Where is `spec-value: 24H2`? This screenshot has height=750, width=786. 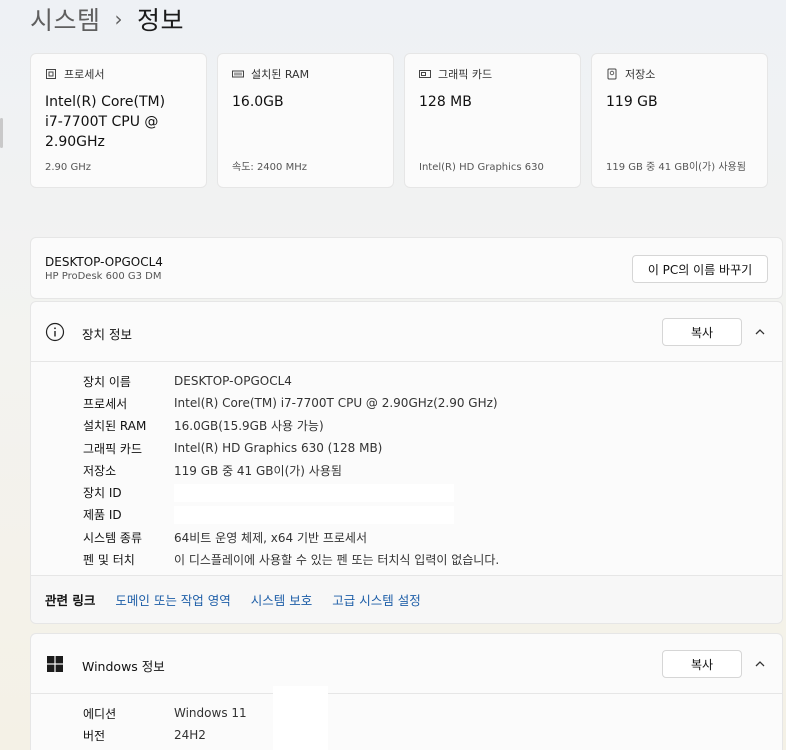 spec-value: 24H2 is located at coordinates (190, 735).